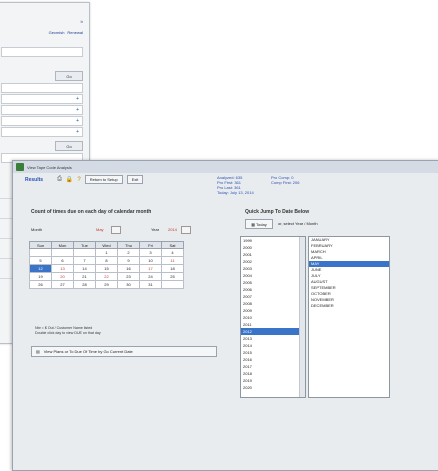 This screenshot has height=471, width=438. Describe the element at coordinates (128, 260) in the screenshot. I see `day-cell: 9` at that location.